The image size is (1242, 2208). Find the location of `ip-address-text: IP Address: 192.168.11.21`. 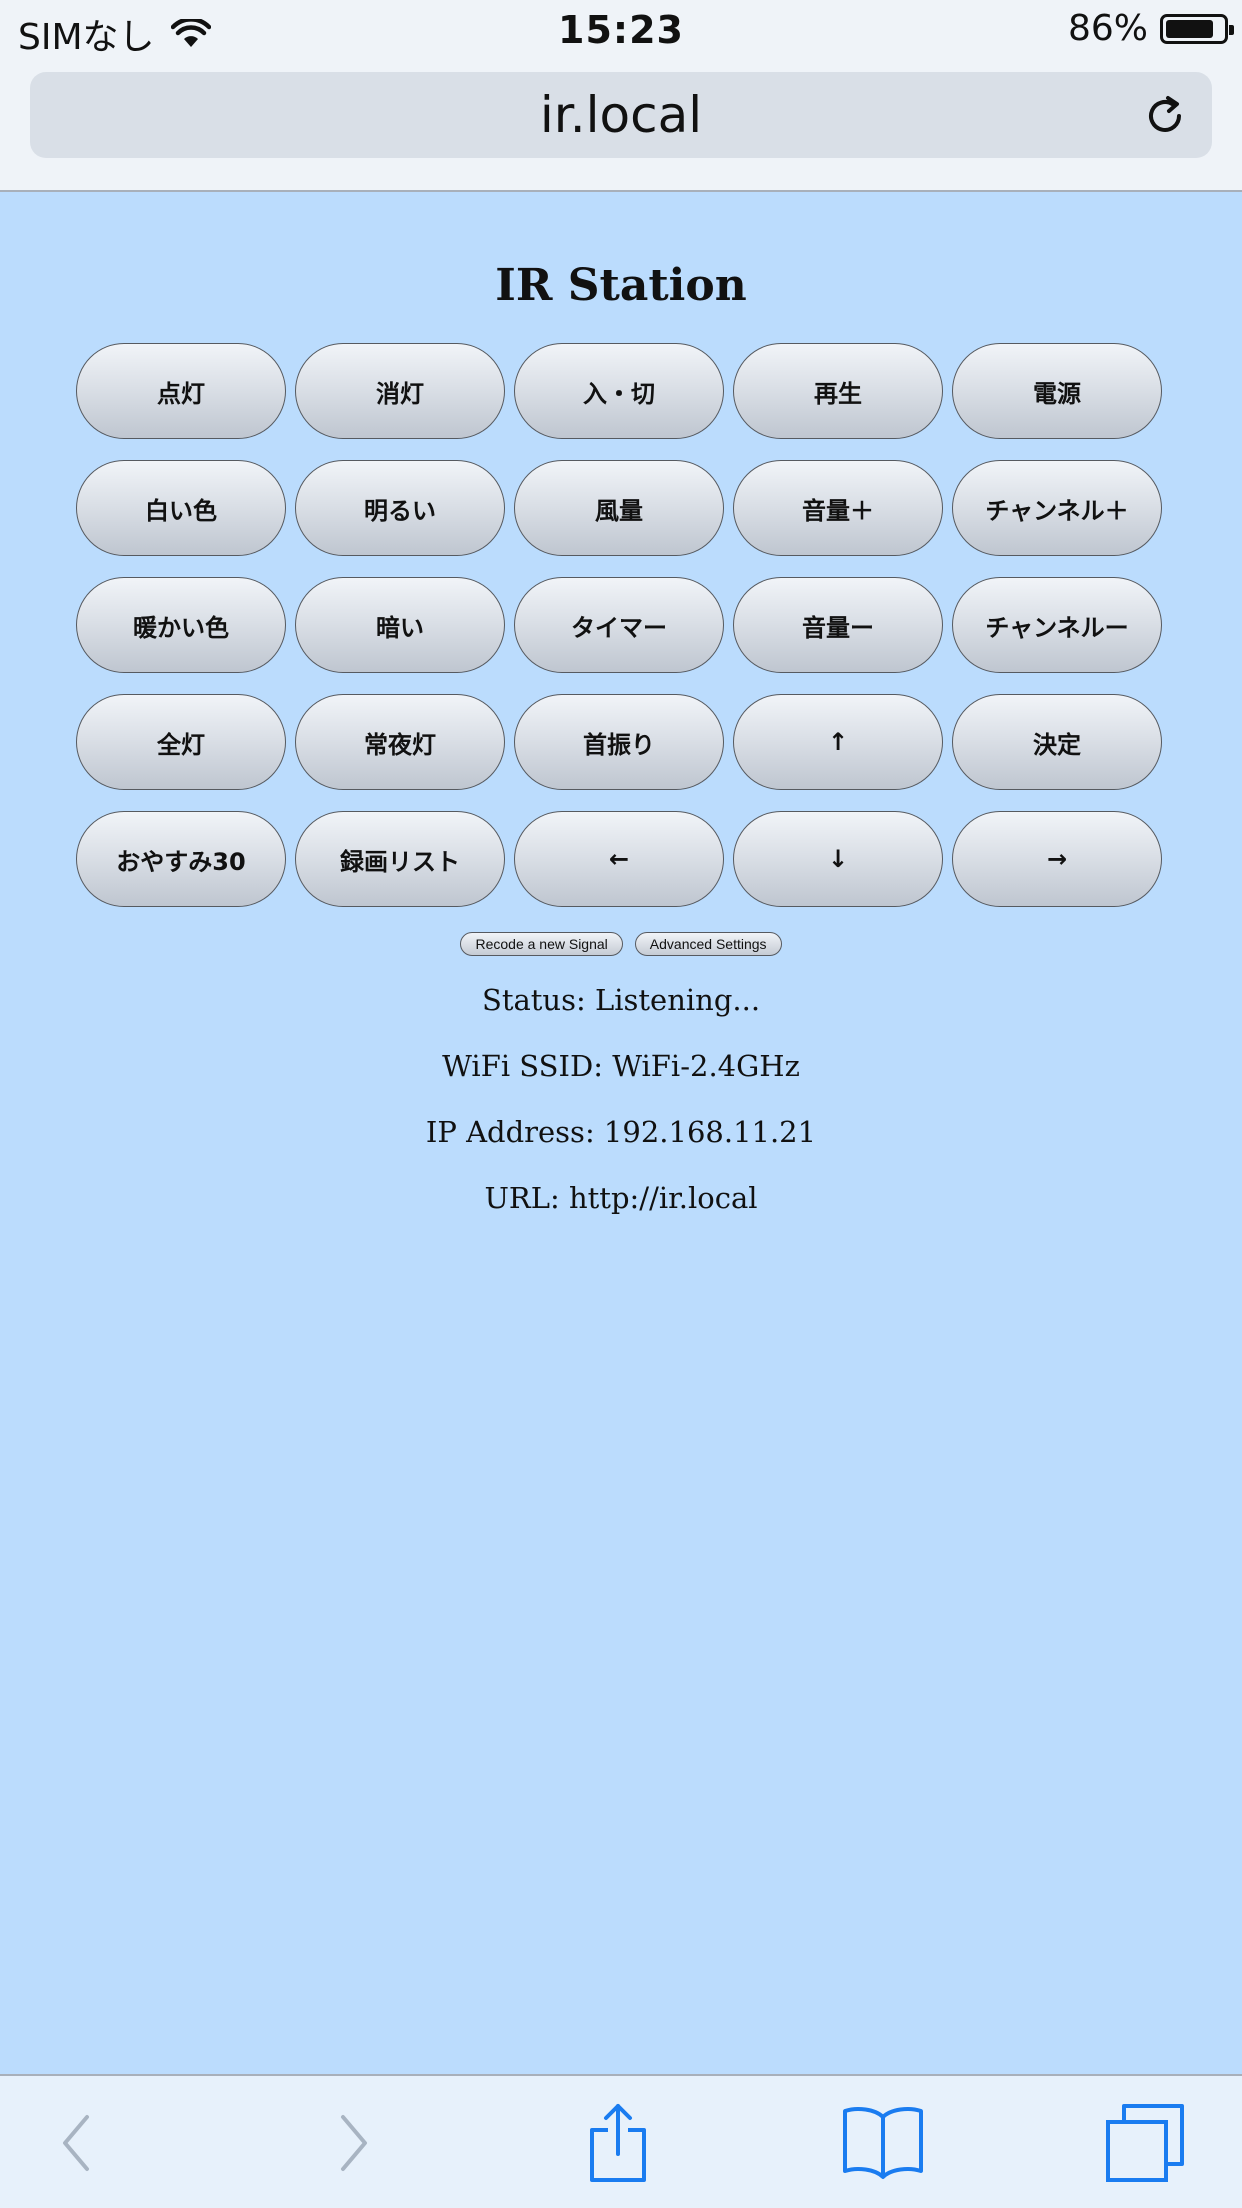

ip-address-text: IP Address: 192.168.11.21 is located at coordinates (621, 1132).